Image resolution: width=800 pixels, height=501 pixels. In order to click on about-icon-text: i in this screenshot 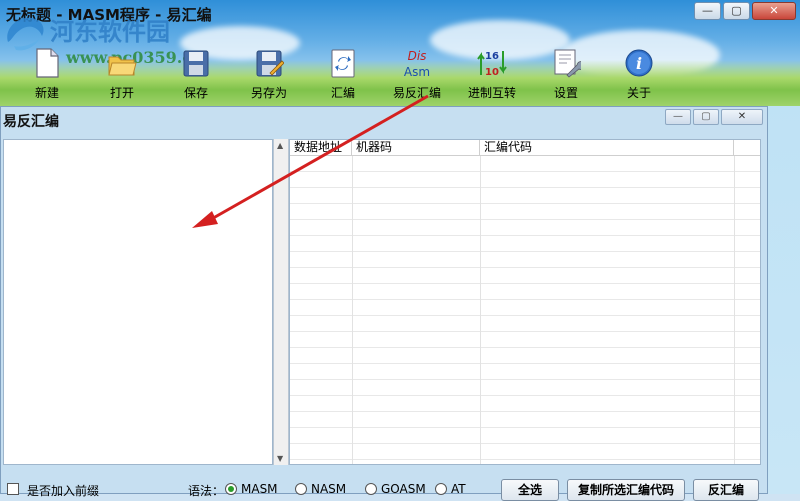, I will do `click(639, 63)`.